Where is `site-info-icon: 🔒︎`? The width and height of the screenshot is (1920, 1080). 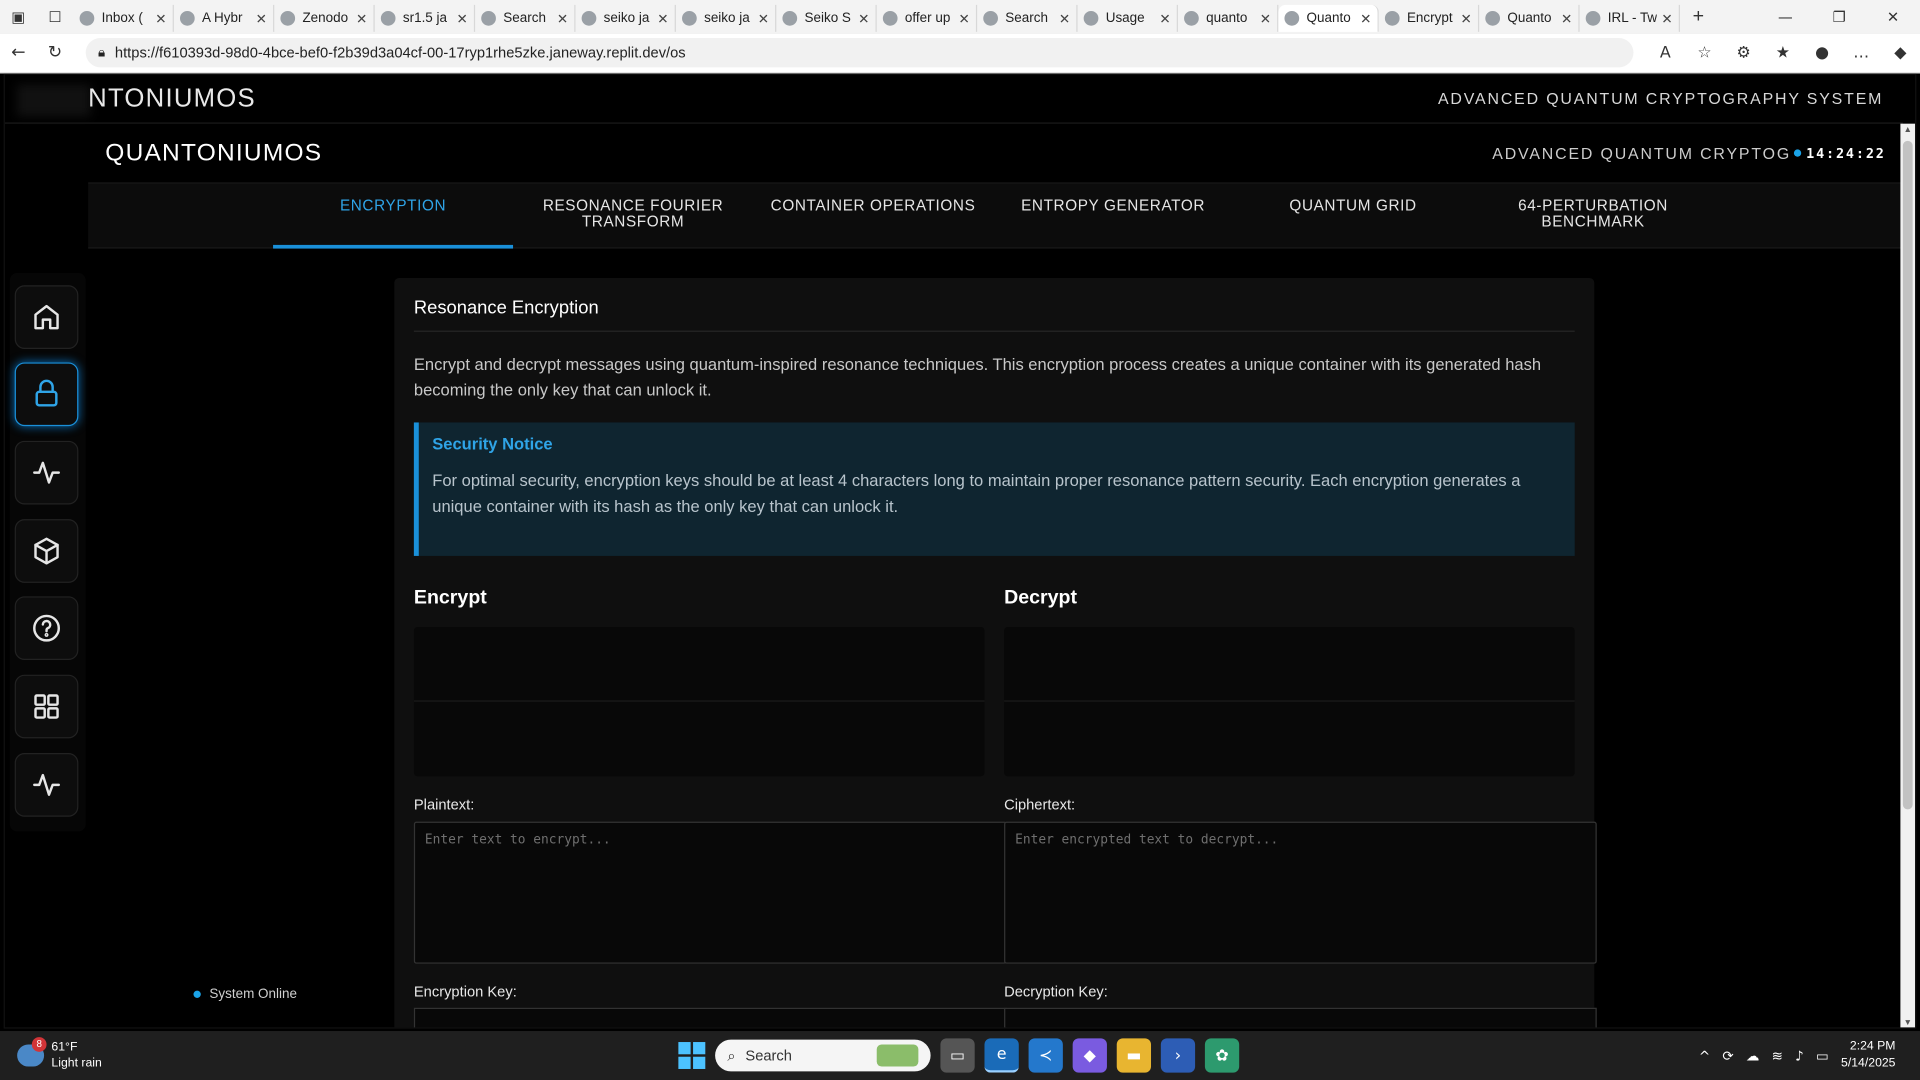
site-info-icon: 🔒︎ is located at coordinates (101, 53).